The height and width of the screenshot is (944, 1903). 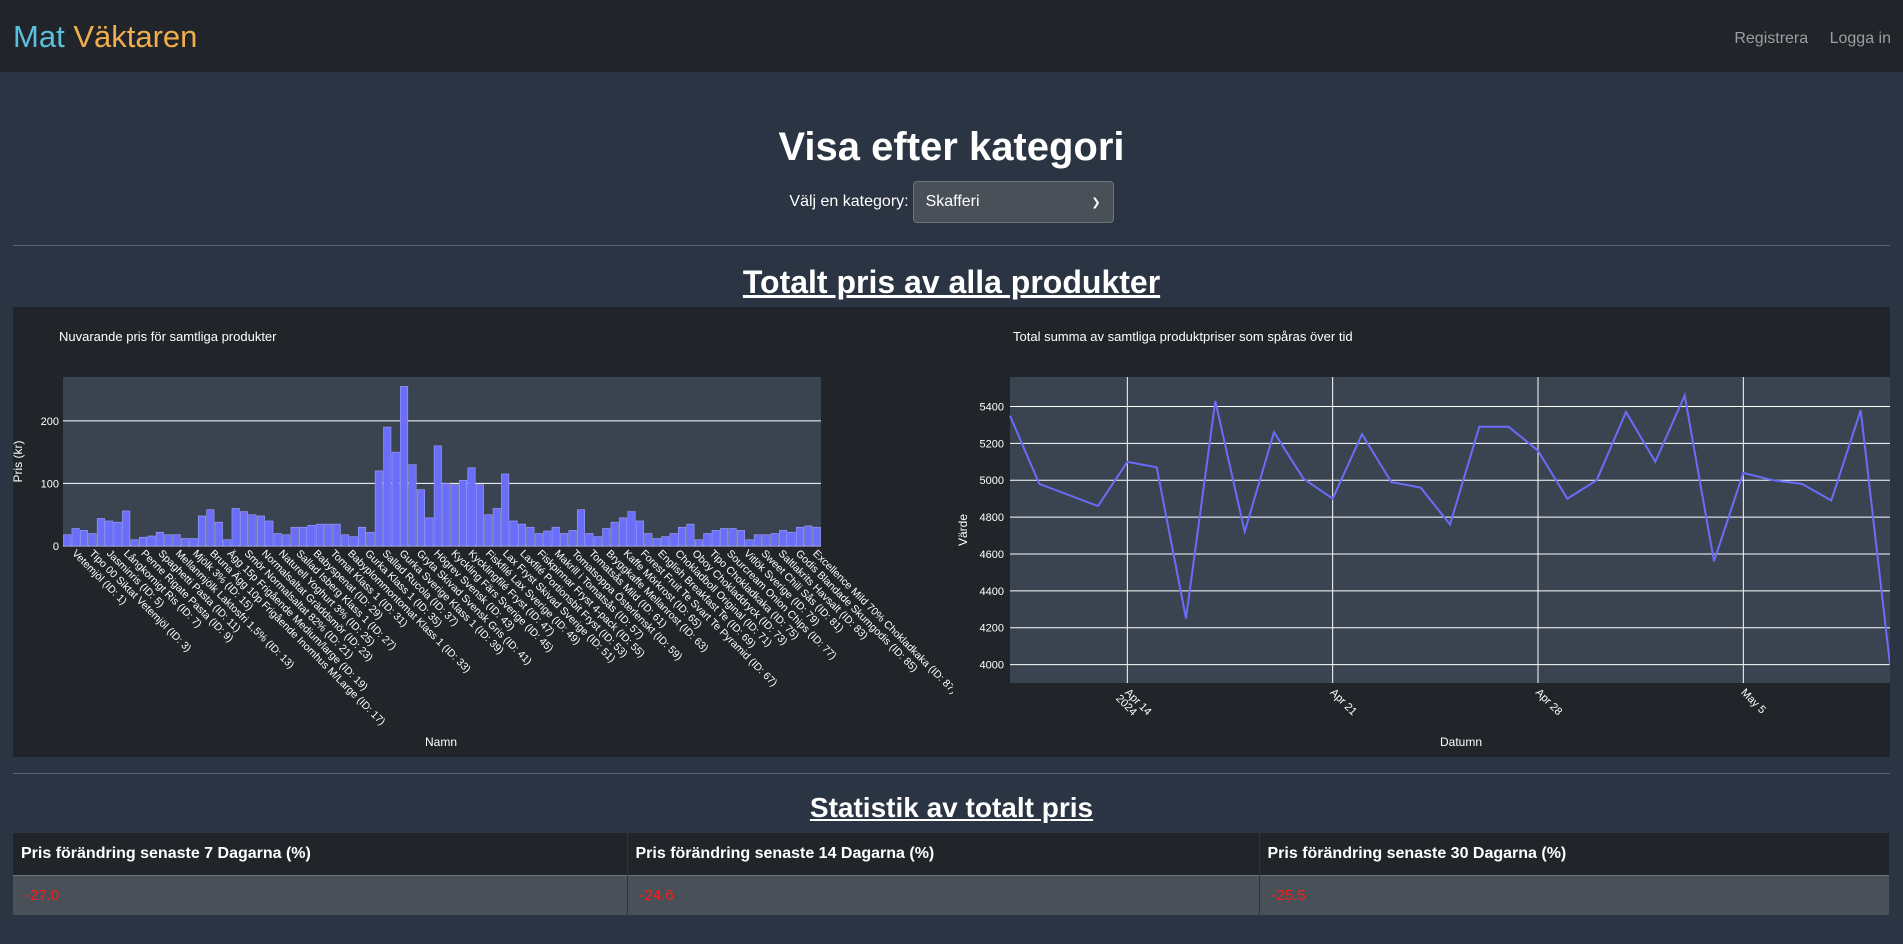 What do you see at coordinates (441, 742) in the screenshot?
I see `bar-x-axis-title: Namn` at bounding box center [441, 742].